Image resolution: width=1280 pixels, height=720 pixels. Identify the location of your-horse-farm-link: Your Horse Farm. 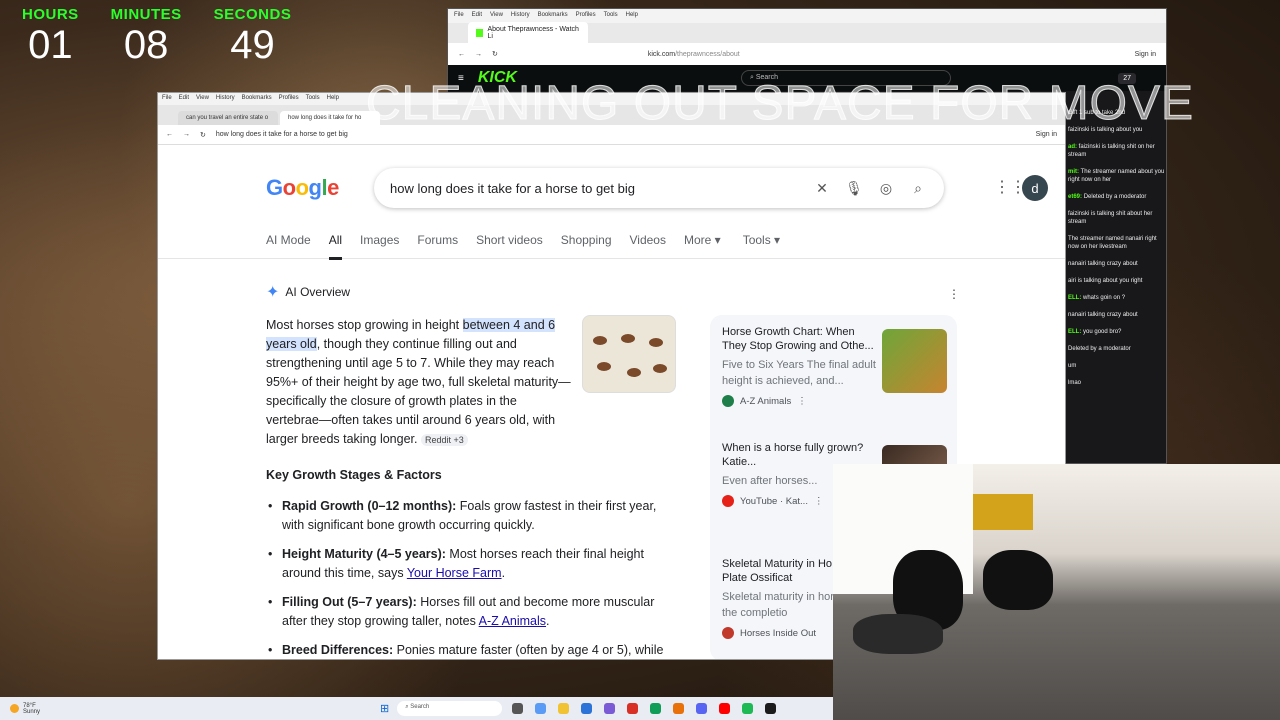
(454, 573).